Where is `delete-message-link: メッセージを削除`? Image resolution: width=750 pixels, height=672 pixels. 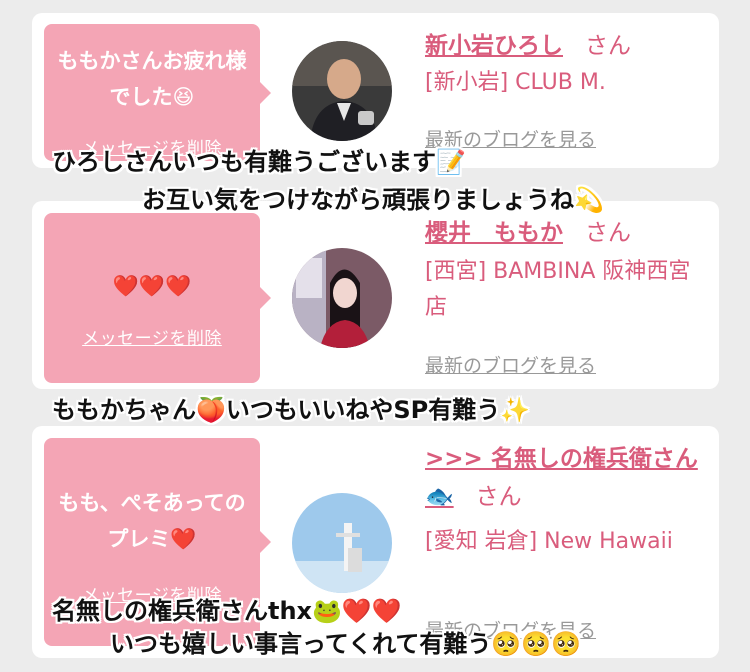 delete-message-link: メッセージを削除 is located at coordinates (152, 336).